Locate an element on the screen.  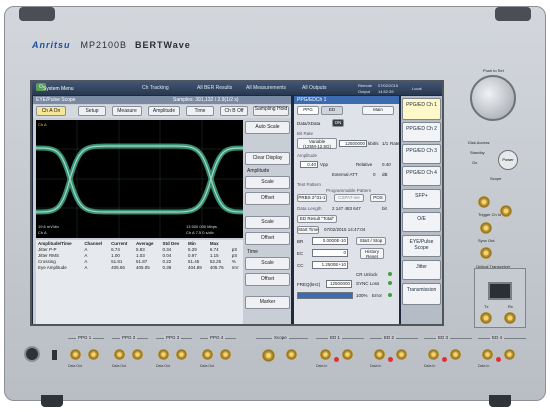
ppg4-label: PPG 4 is located at coordinates (217, 337).